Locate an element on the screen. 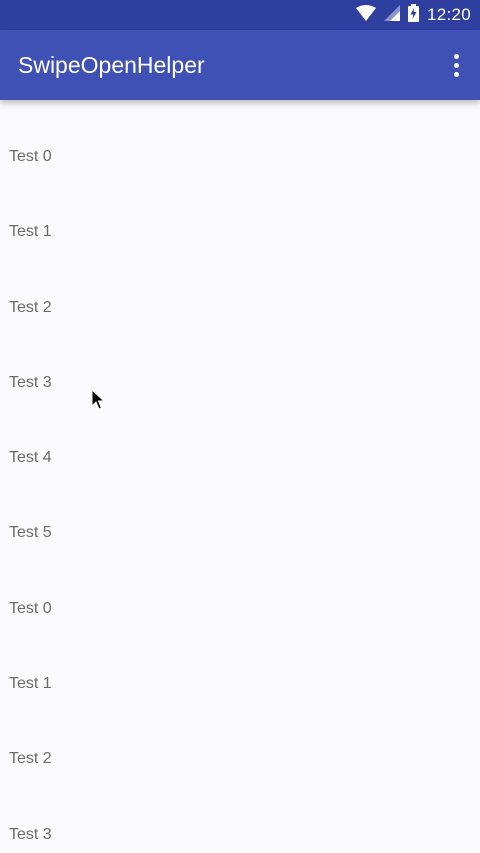 Image resolution: width=480 pixels, height=853 pixels. more-vert-icon is located at coordinates (456, 65).